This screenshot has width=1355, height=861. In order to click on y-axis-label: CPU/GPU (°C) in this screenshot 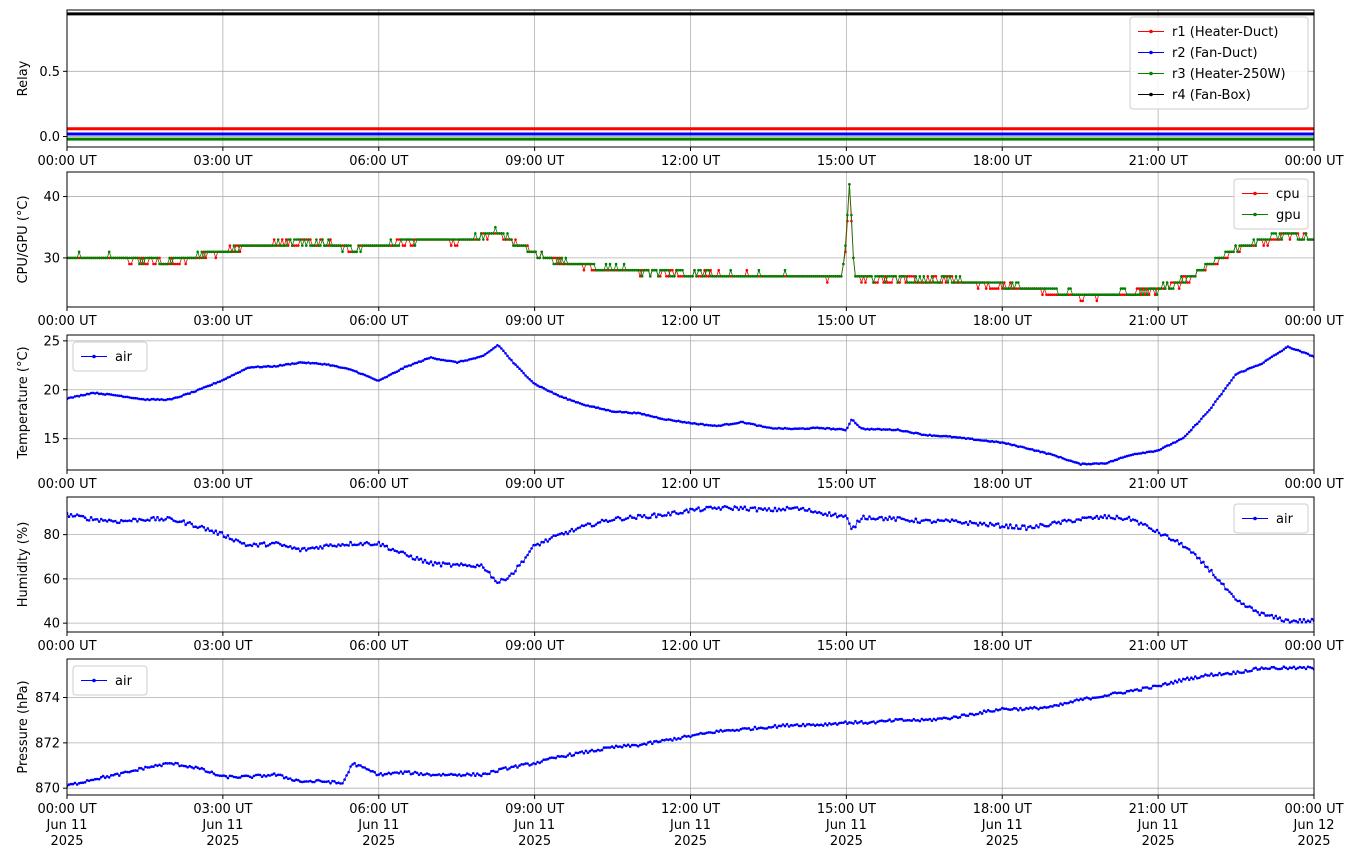, I will do `click(23, 239)`.